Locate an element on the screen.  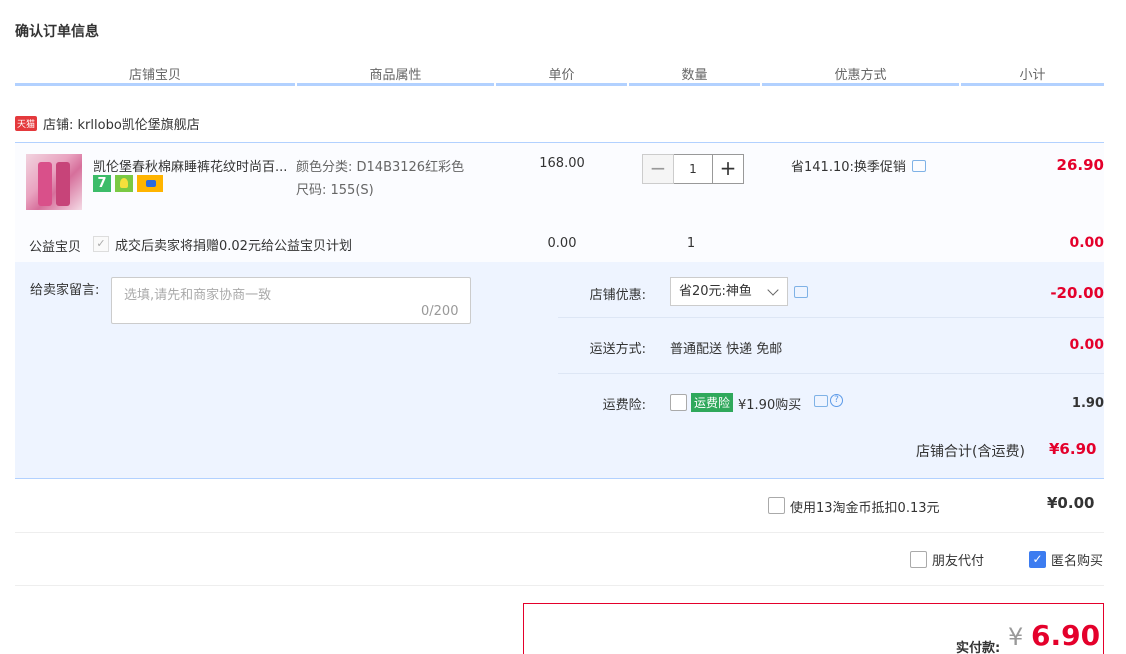
shop-discount-value: 省20元:神鱼 is located at coordinates (715, 291).